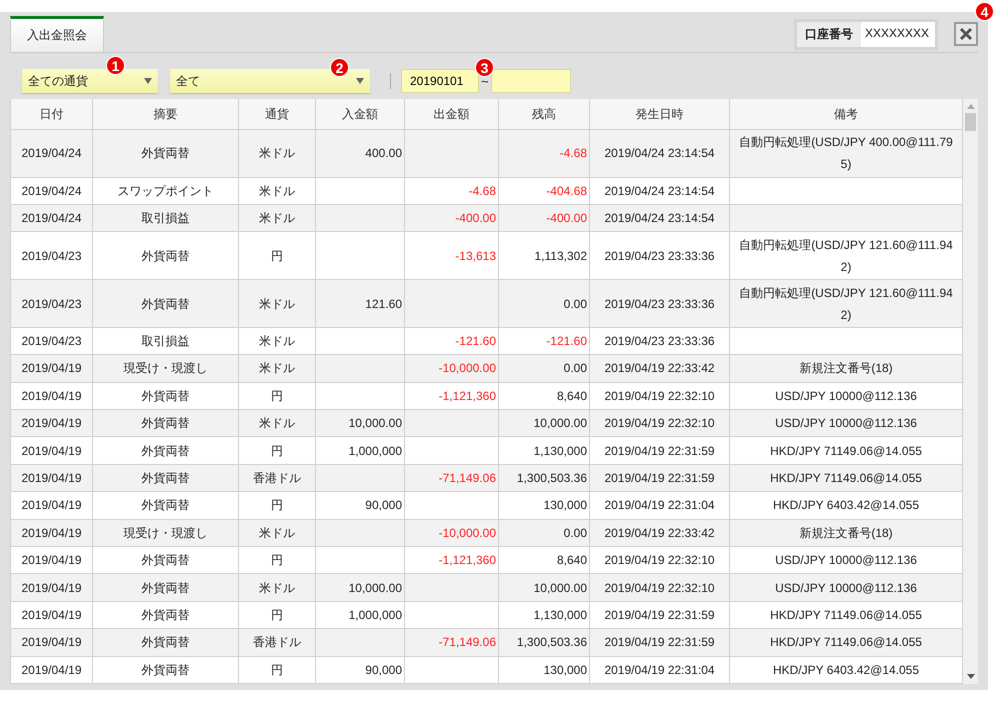 This screenshot has width=1000, height=701. Describe the element at coordinates (829, 34) in the screenshot. I see `account-label: 口座番号` at that location.